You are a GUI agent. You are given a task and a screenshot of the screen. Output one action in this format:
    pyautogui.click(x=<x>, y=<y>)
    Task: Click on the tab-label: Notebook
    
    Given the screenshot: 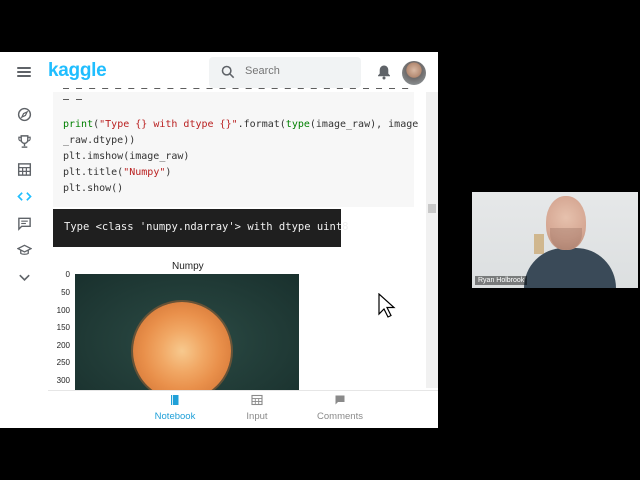 What is the action you would take?
    pyautogui.click(x=175, y=416)
    